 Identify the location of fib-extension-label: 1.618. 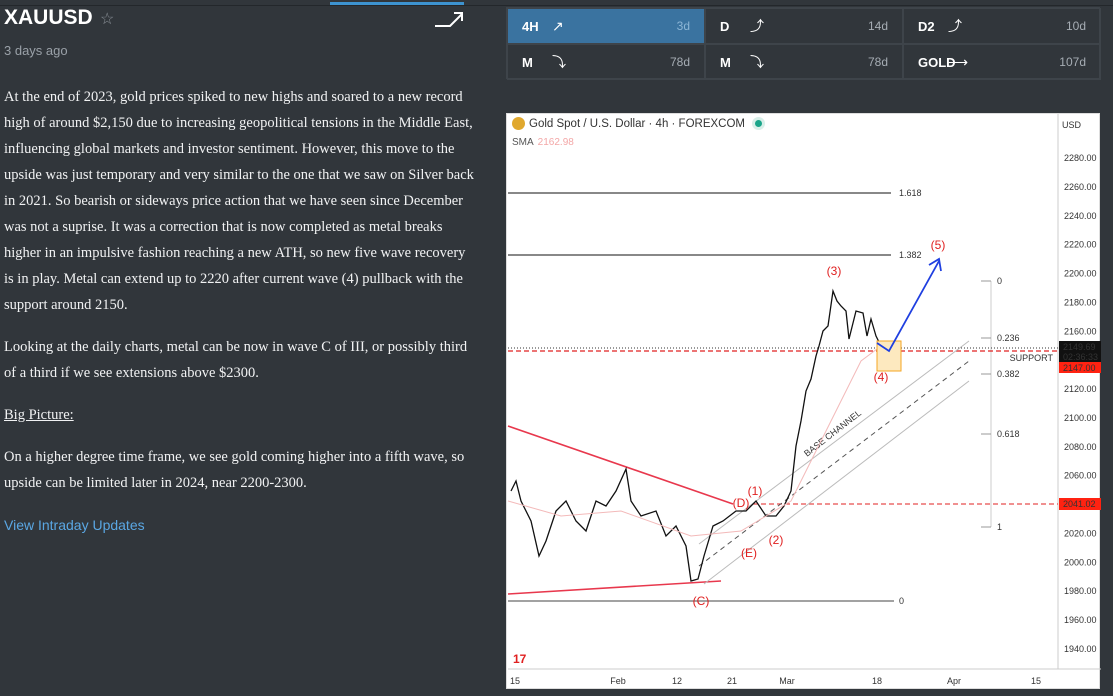
(910, 193).